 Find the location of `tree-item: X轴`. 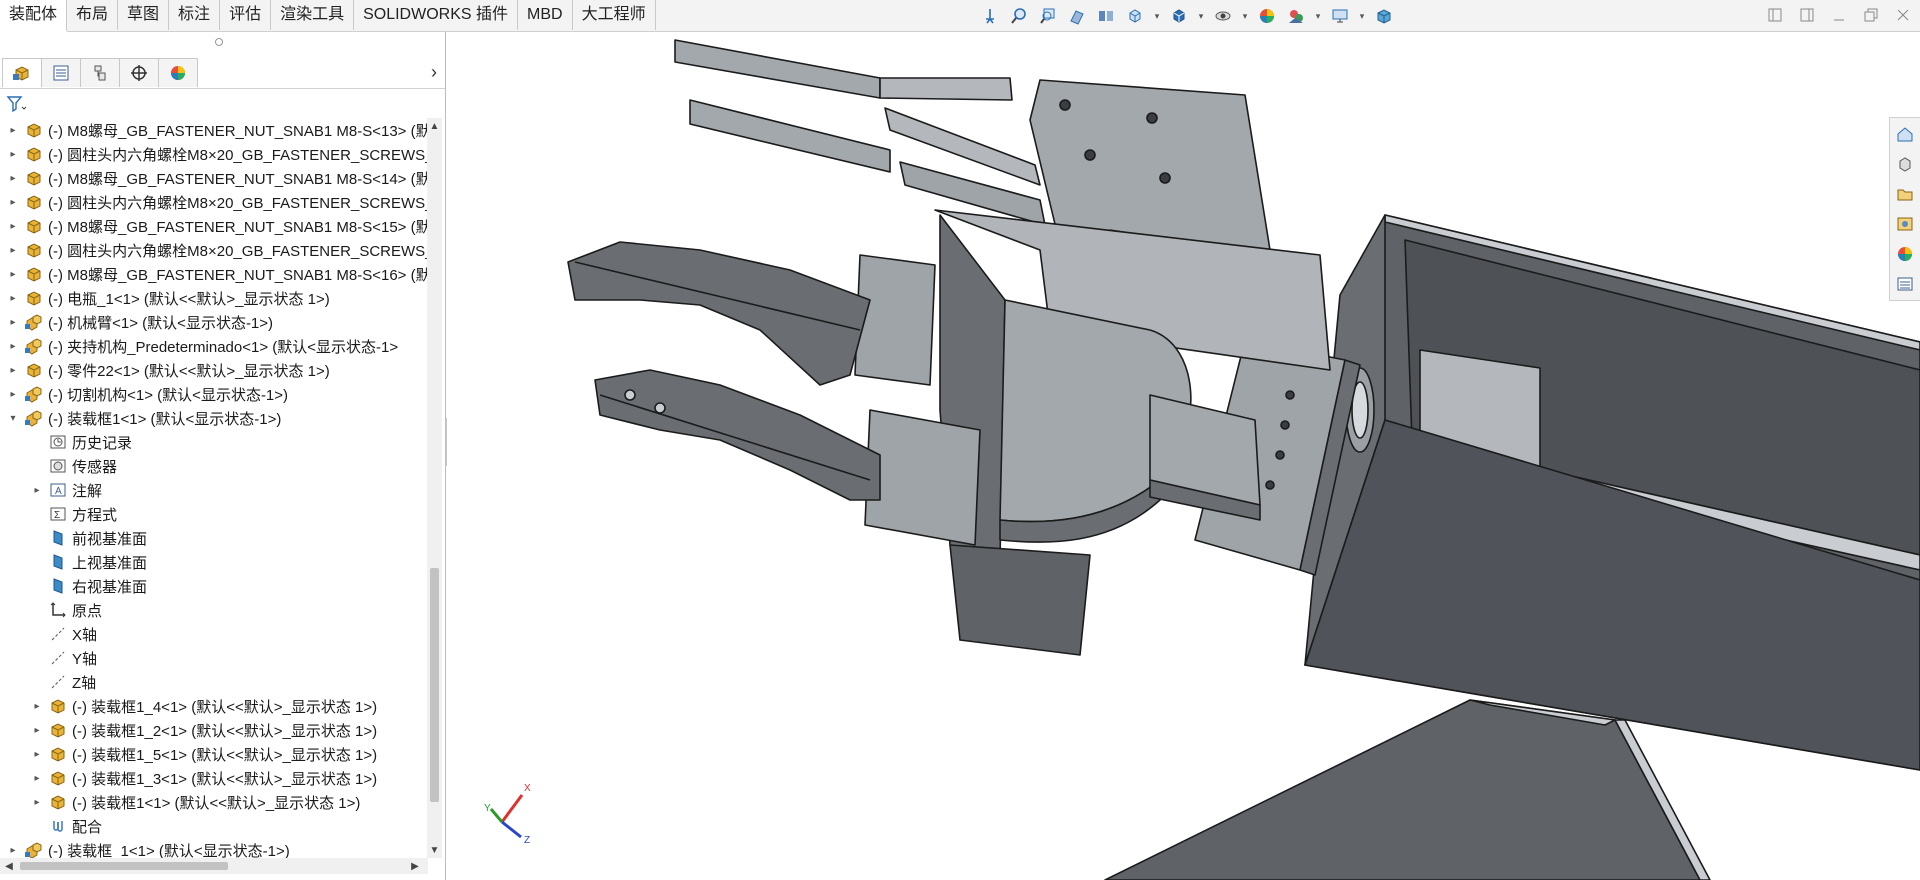

tree-item: X轴 is located at coordinates (63, 634).